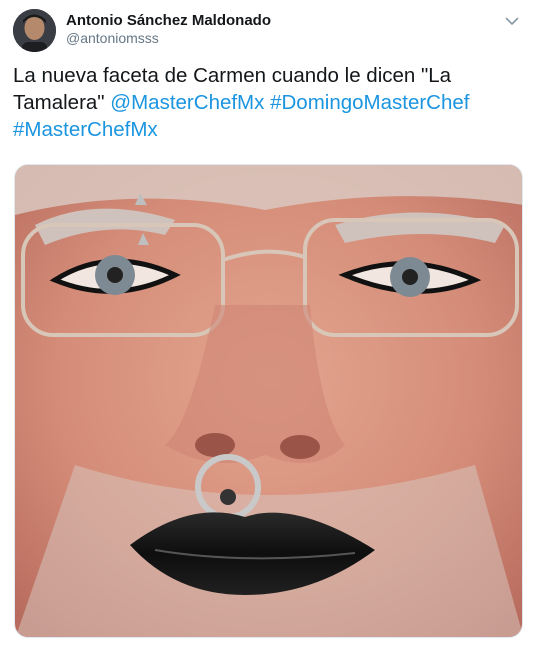 The width and height of the screenshot is (535, 650). Describe the element at coordinates (34, 30) in the screenshot. I see `avatar` at that location.